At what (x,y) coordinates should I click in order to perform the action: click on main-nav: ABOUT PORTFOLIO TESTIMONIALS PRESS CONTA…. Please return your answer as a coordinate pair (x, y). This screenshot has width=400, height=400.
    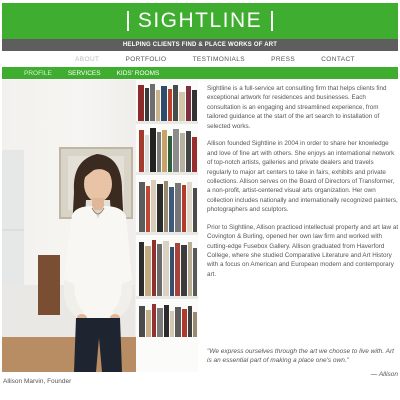
    Looking at the image, I should click on (200, 59).